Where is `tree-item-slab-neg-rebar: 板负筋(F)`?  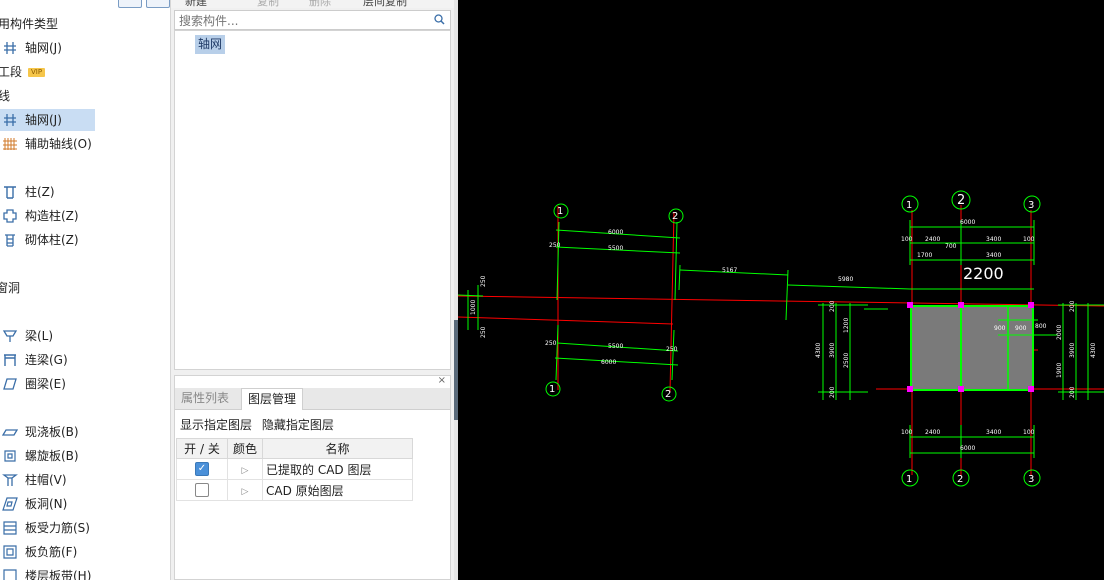 tree-item-slab-neg-rebar: 板负筋(F) is located at coordinates (85, 552).